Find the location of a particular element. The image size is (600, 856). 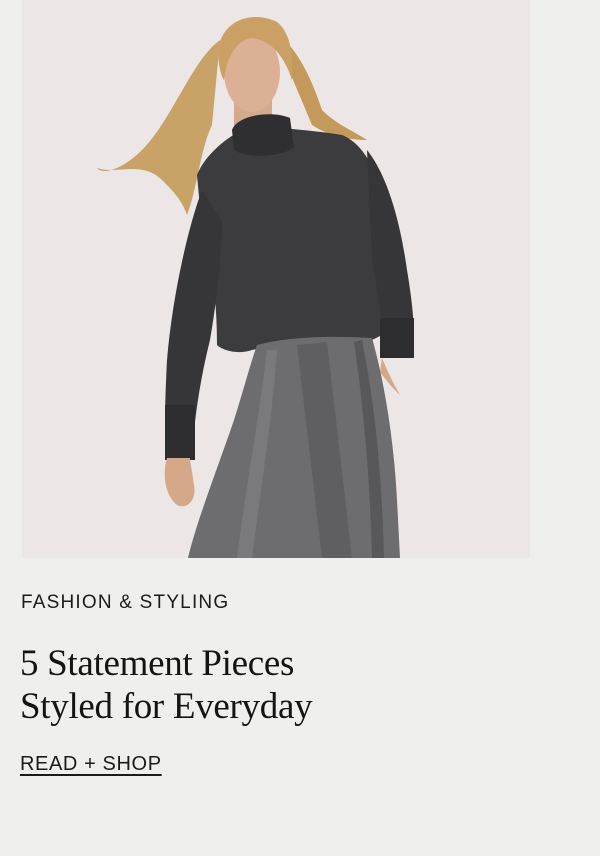

article-headline: 5 Statement Pieces Styled for Everyday is located at coordinates (280, 685).